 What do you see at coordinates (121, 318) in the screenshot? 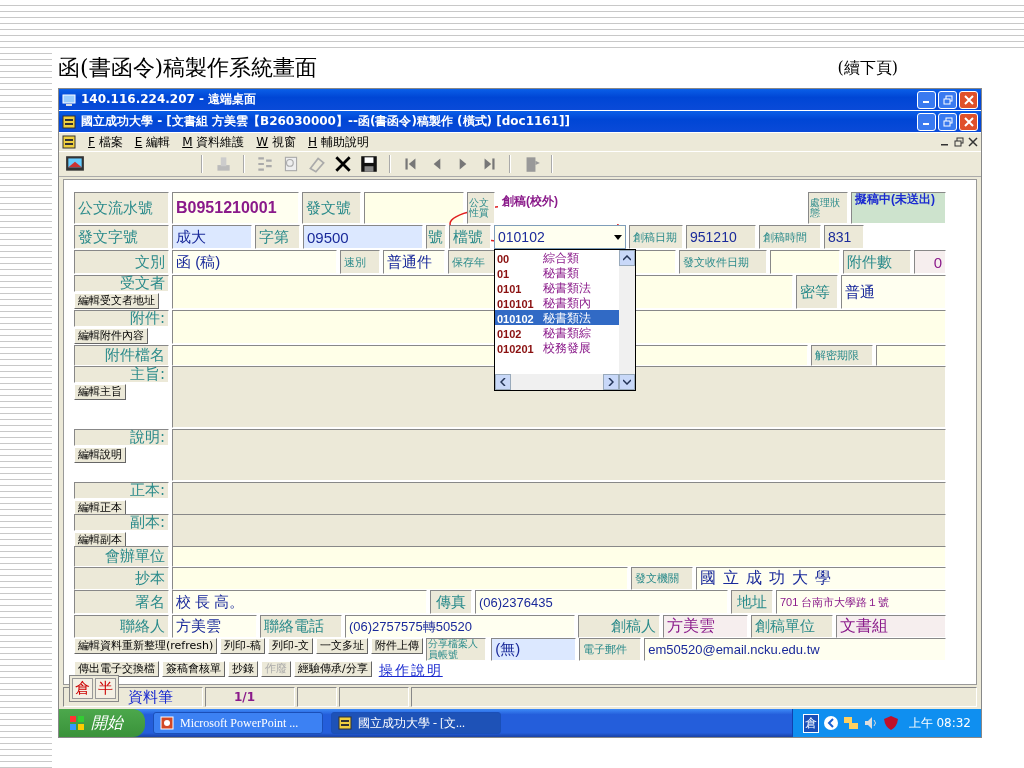
I see `field-label: 附件:` at bounding box center [121, 318].